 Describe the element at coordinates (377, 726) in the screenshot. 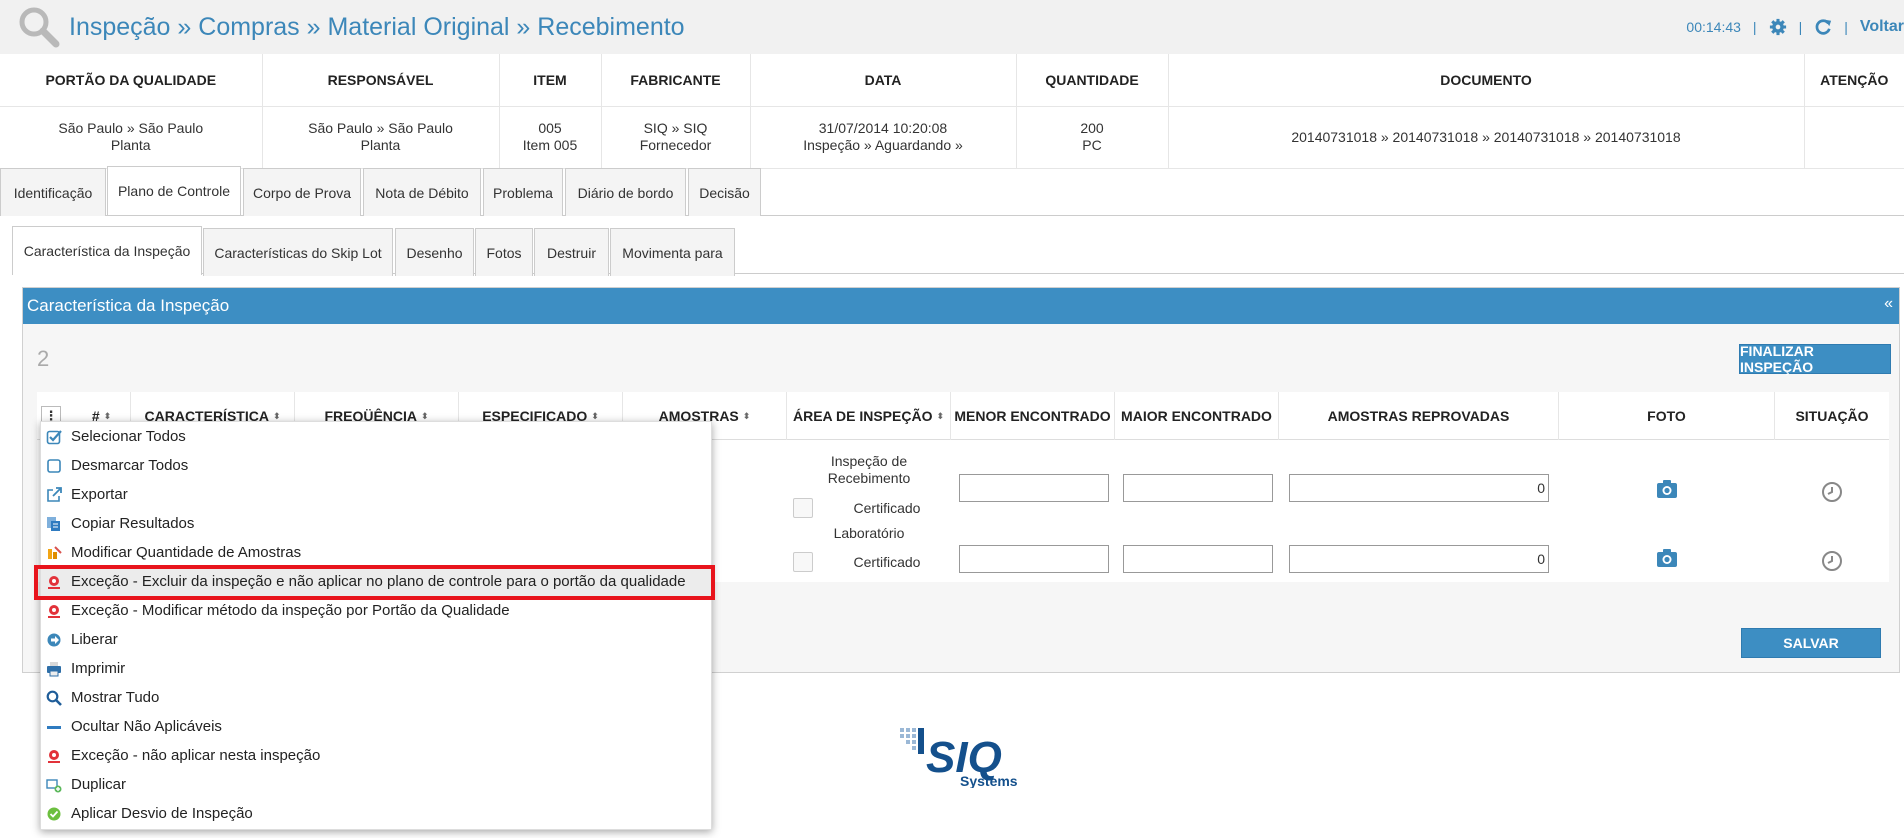

I see `menu-item-hide-not-applicable: Ocultar Não Aplicáveis` at that location.